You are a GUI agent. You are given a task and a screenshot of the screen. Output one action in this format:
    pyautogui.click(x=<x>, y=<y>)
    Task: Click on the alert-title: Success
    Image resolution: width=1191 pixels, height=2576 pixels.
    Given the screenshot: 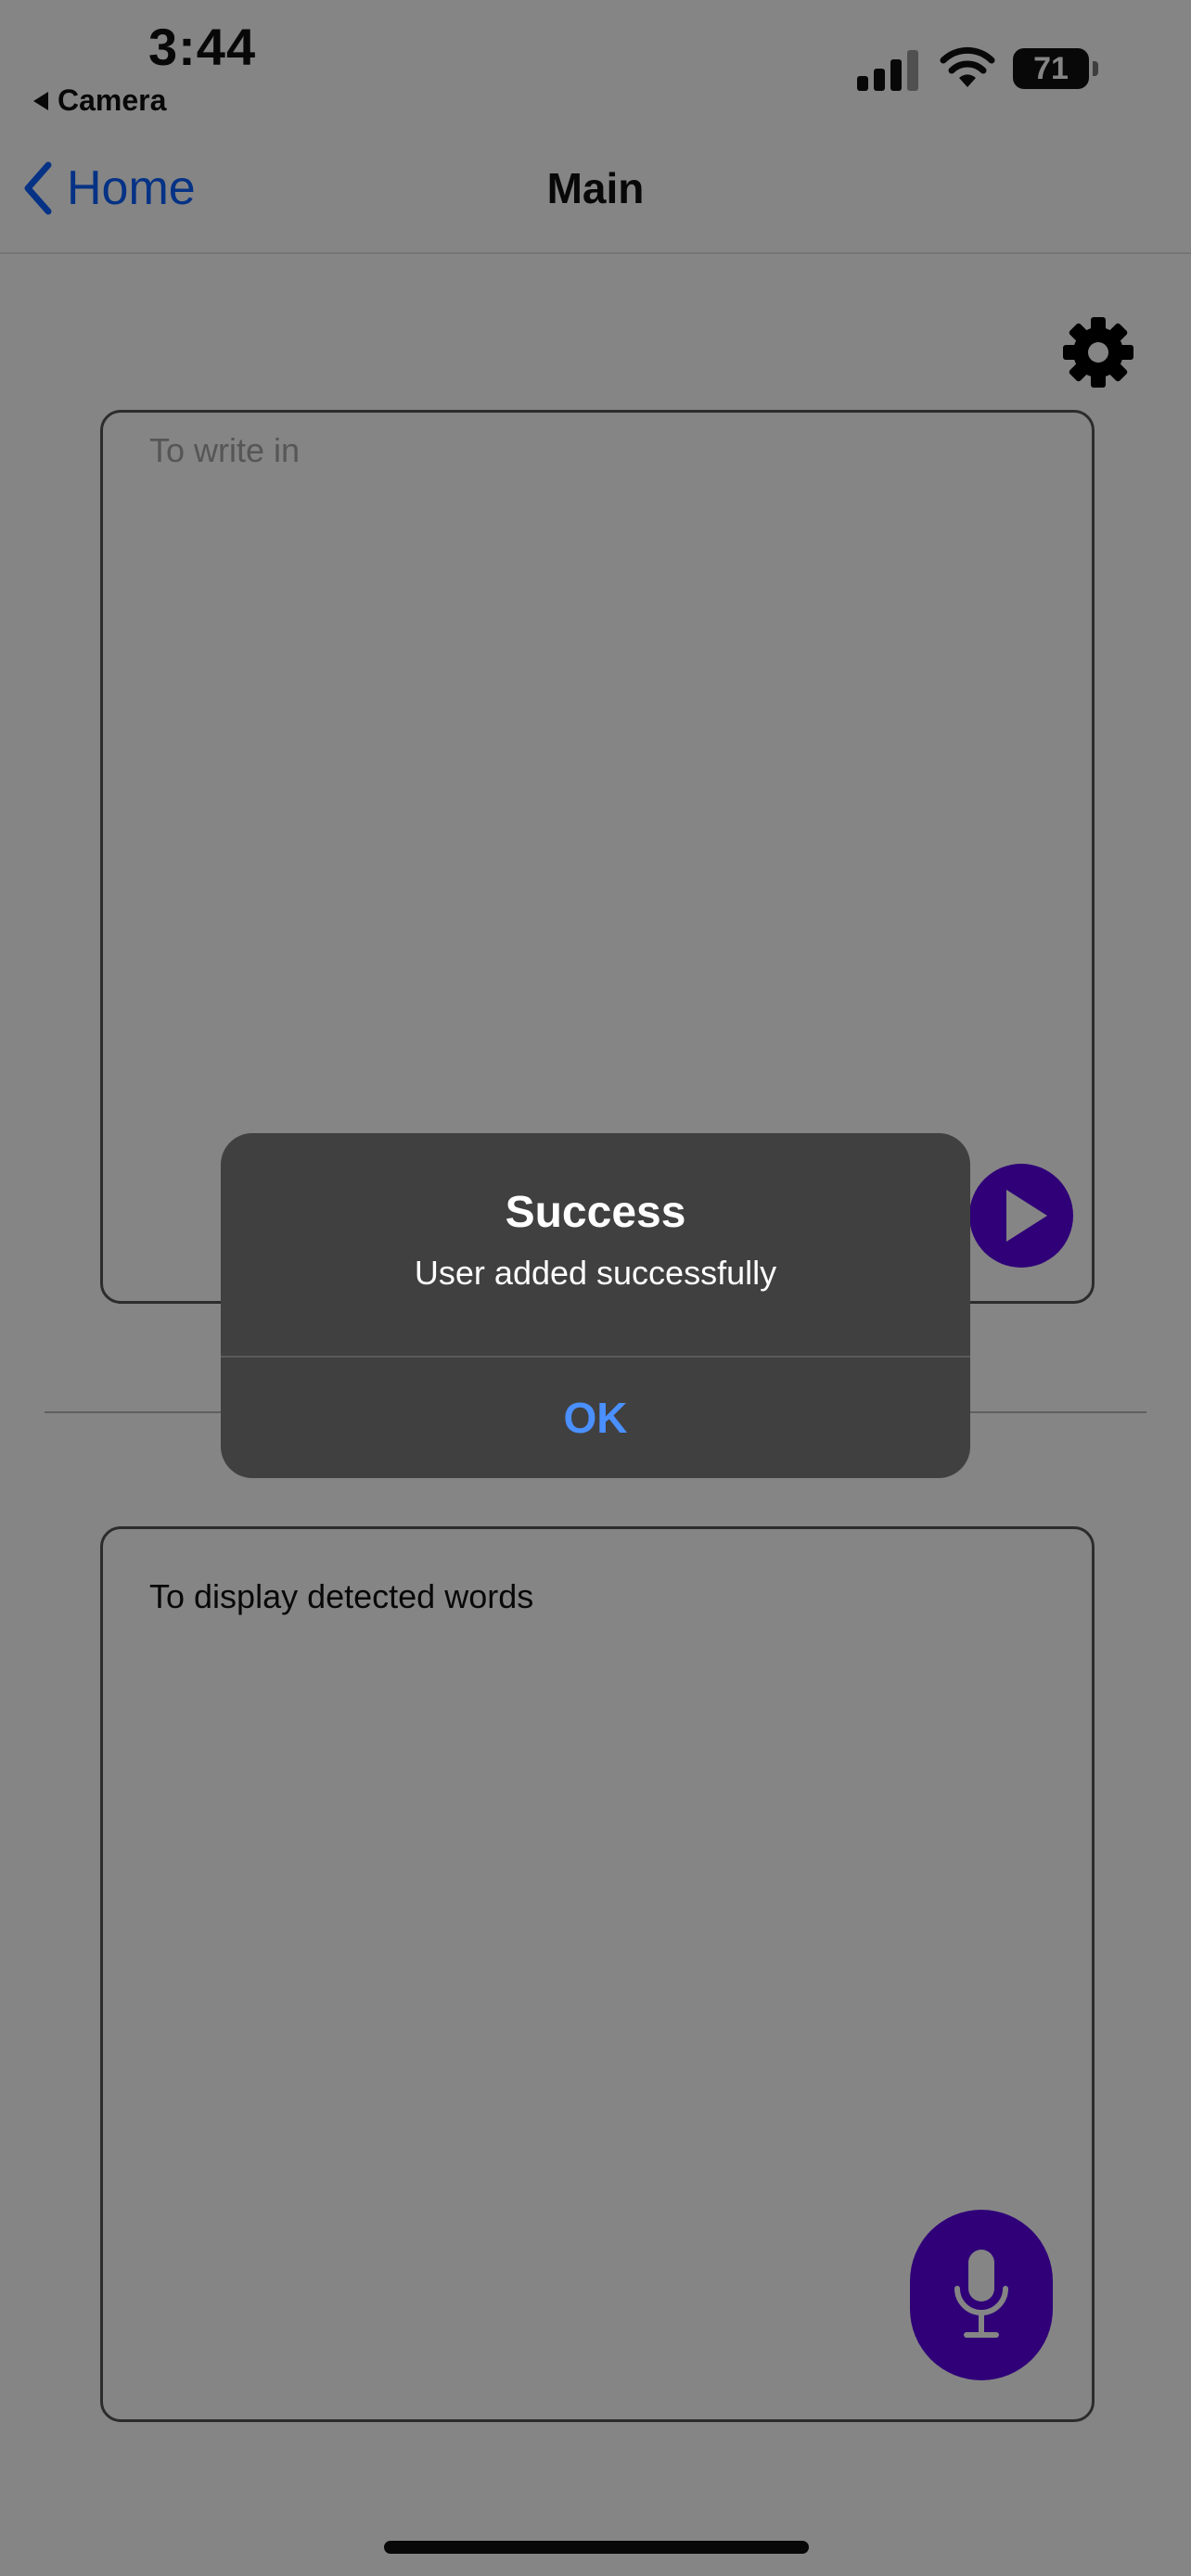 What is the action you would take?
    pyautogui.click(x=595, y=1212)
    